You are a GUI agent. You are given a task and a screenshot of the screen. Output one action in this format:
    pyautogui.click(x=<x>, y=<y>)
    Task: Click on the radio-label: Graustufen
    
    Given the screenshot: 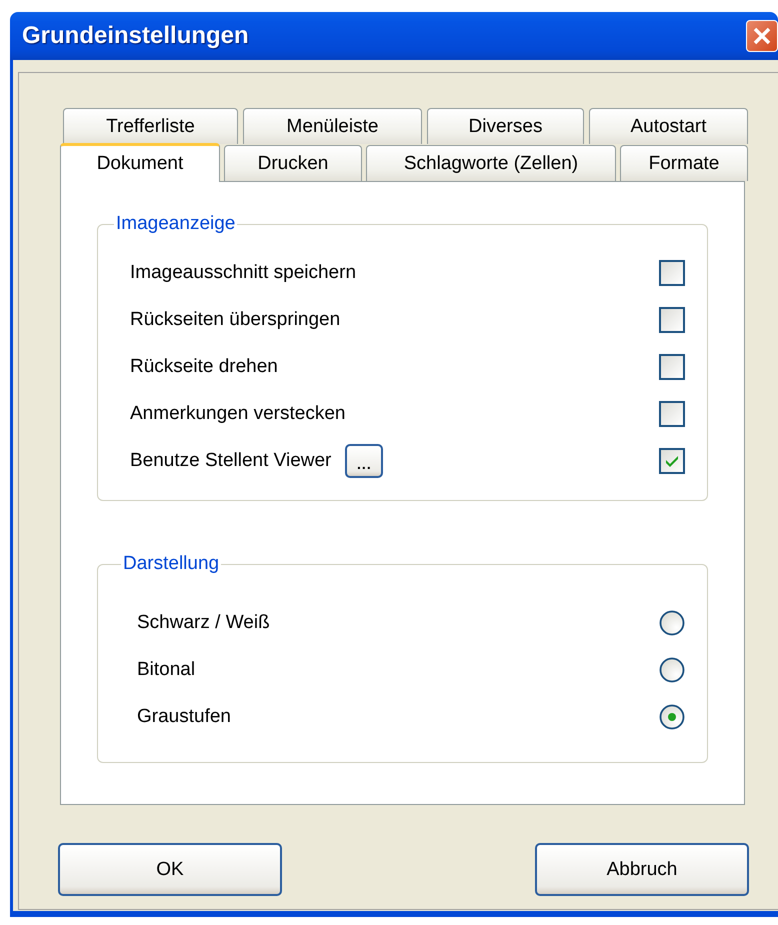 What is the action you would take?
    pyautogui.click(x=184, y=717)
    